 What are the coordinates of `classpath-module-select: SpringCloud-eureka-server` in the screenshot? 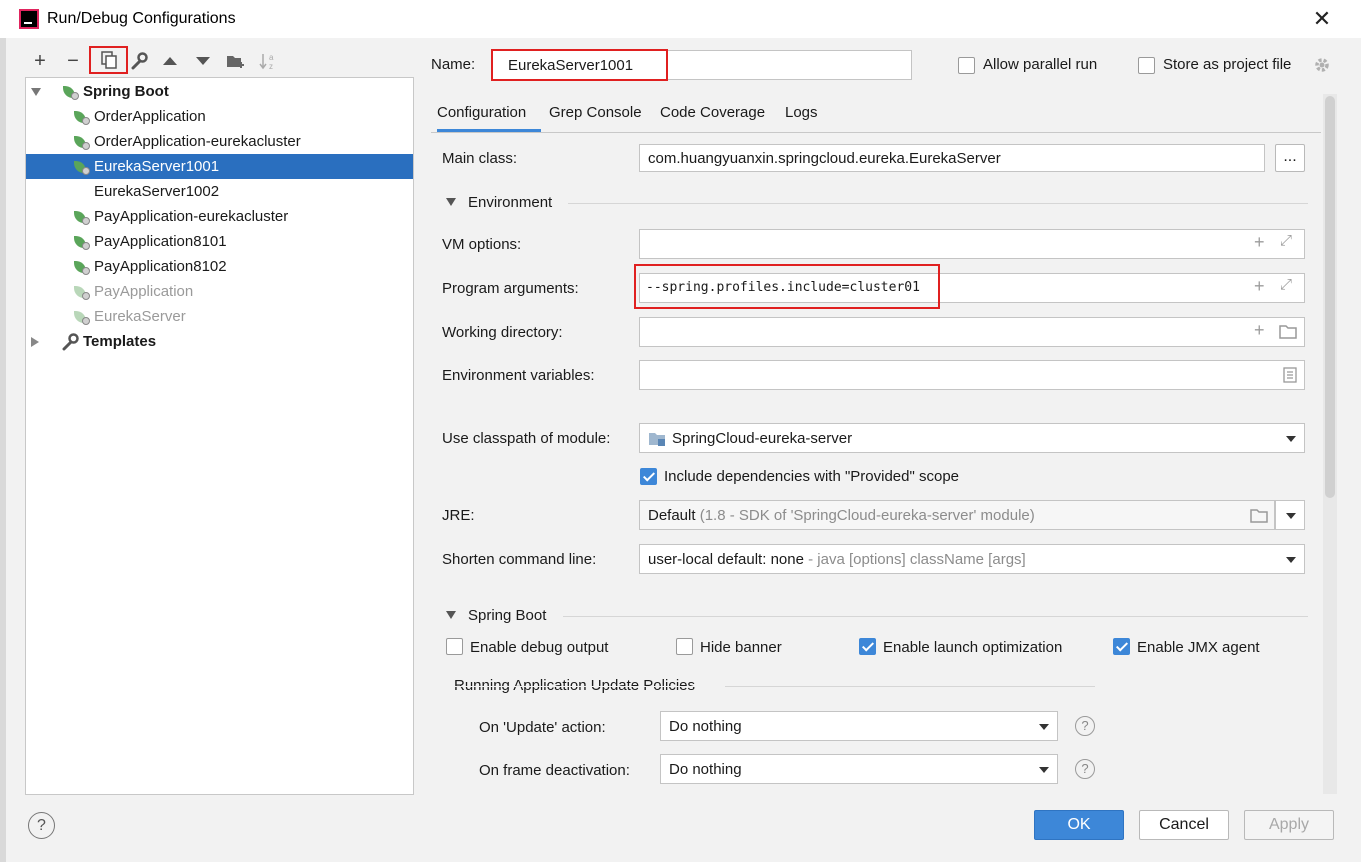 It's located at (972, 438).